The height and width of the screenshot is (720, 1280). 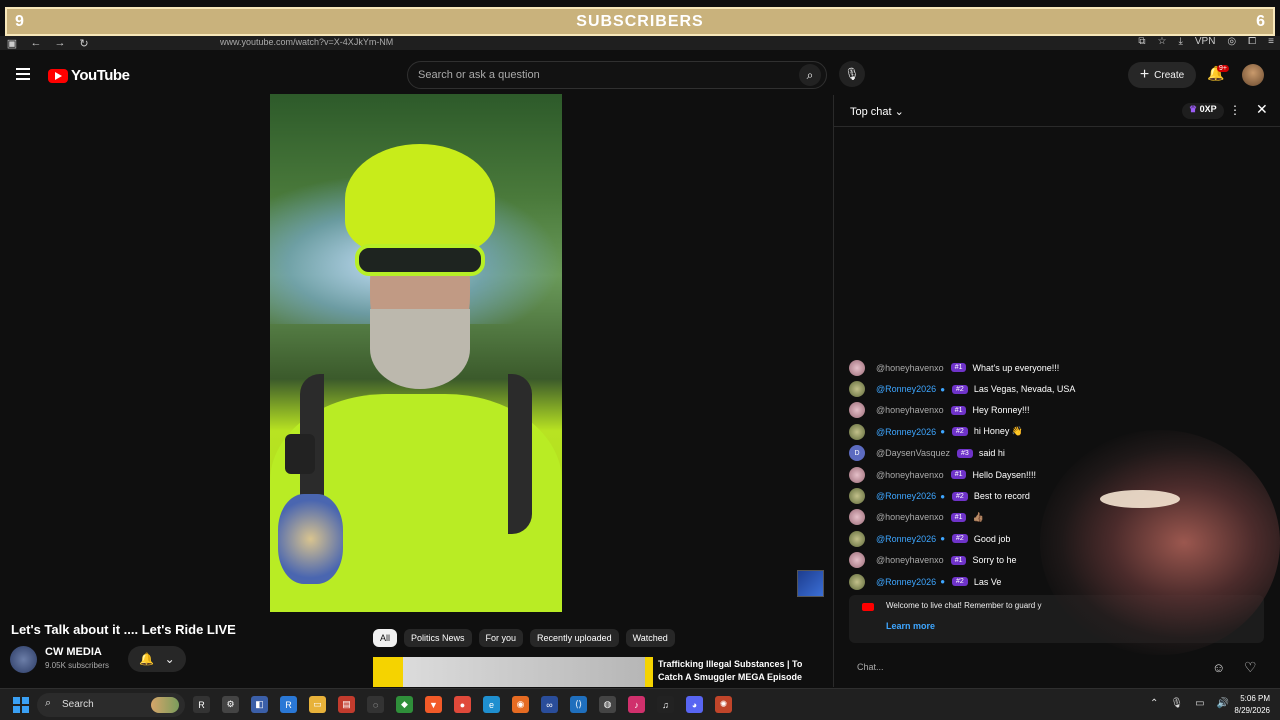 What do you see at coordinates (665, 704) in the screenshot?
I see `tiktok-icon: ♫` at bounding box center [665, 704].